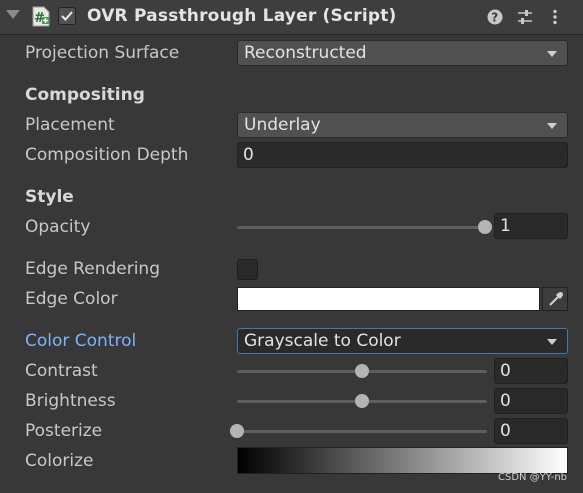 The width and height of the screenshot is (583, 493). Describe the element at coordinates (532, 477) in the screenshot. I see `watermark: CSDN @YY-nb` at that location.